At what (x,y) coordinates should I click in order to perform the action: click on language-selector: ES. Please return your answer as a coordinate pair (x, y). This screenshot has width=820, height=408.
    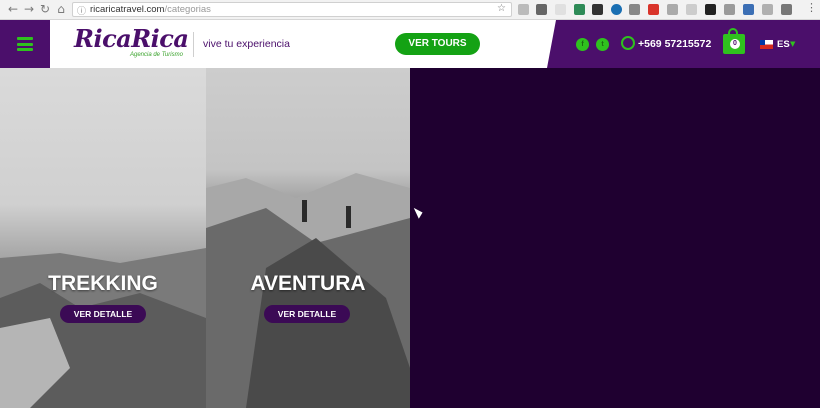
    Looking at the image, I should click on (783, 44).